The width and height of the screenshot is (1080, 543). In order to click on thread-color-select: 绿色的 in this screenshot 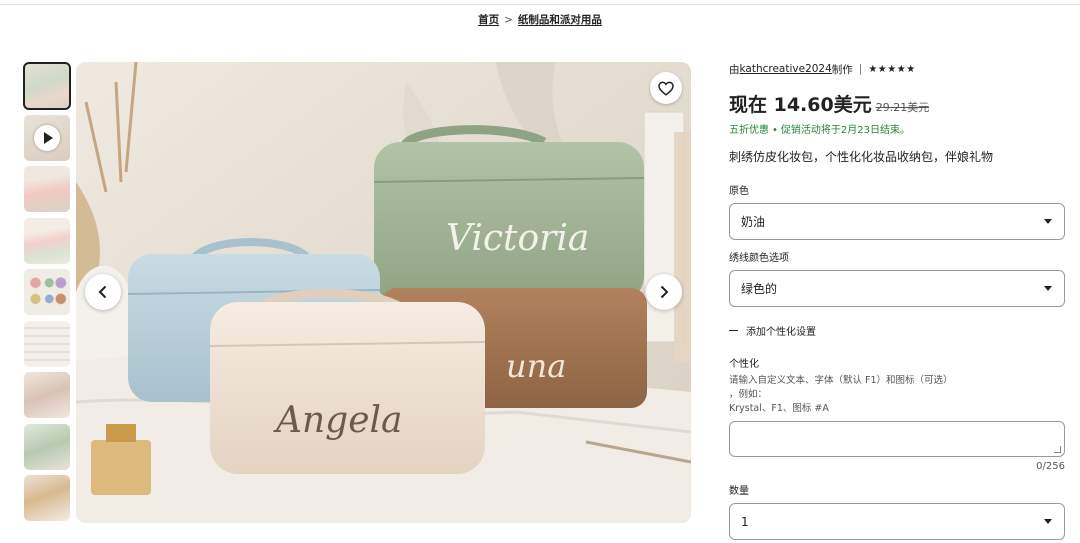, I will do `click(897, 288)`.